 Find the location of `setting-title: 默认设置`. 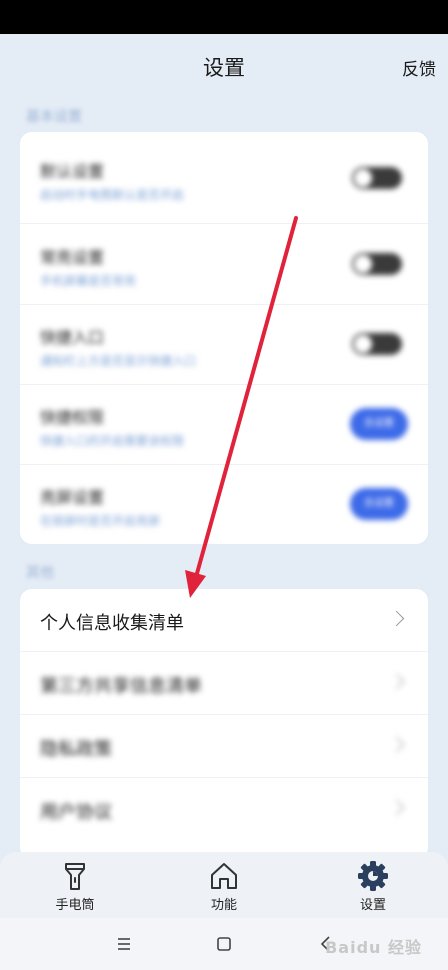

setting-title: 默认设置 is located at coordinates (72, 171).